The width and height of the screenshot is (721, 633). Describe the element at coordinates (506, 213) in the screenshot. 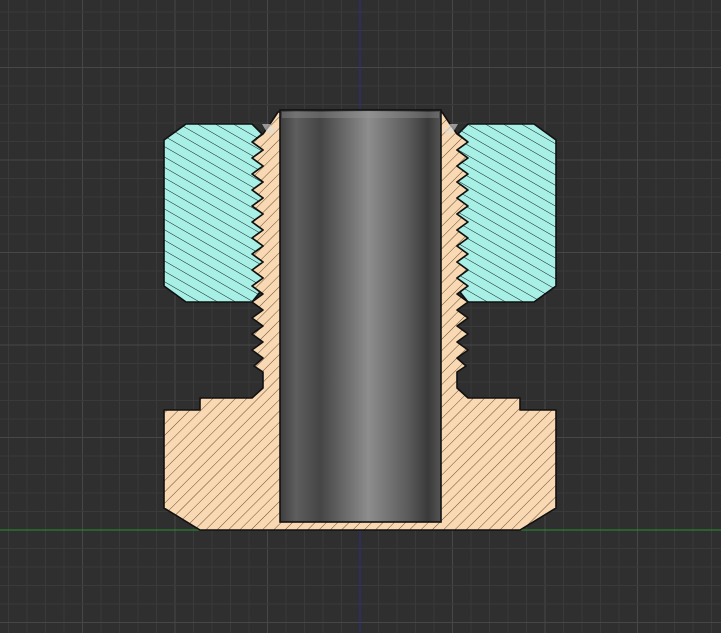

I see `nut-right-section` at that location.